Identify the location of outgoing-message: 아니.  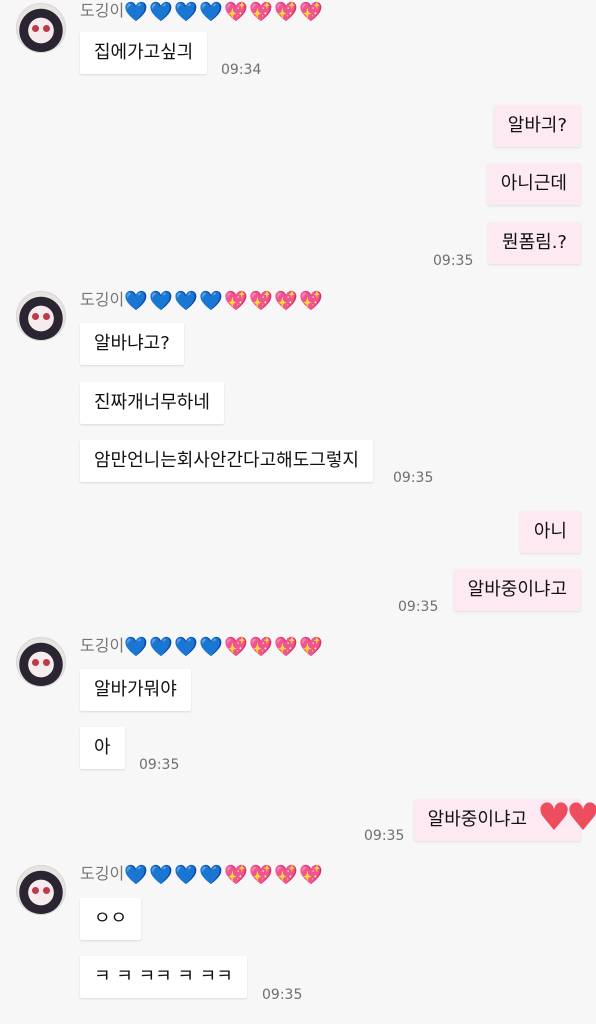
(550, 532).